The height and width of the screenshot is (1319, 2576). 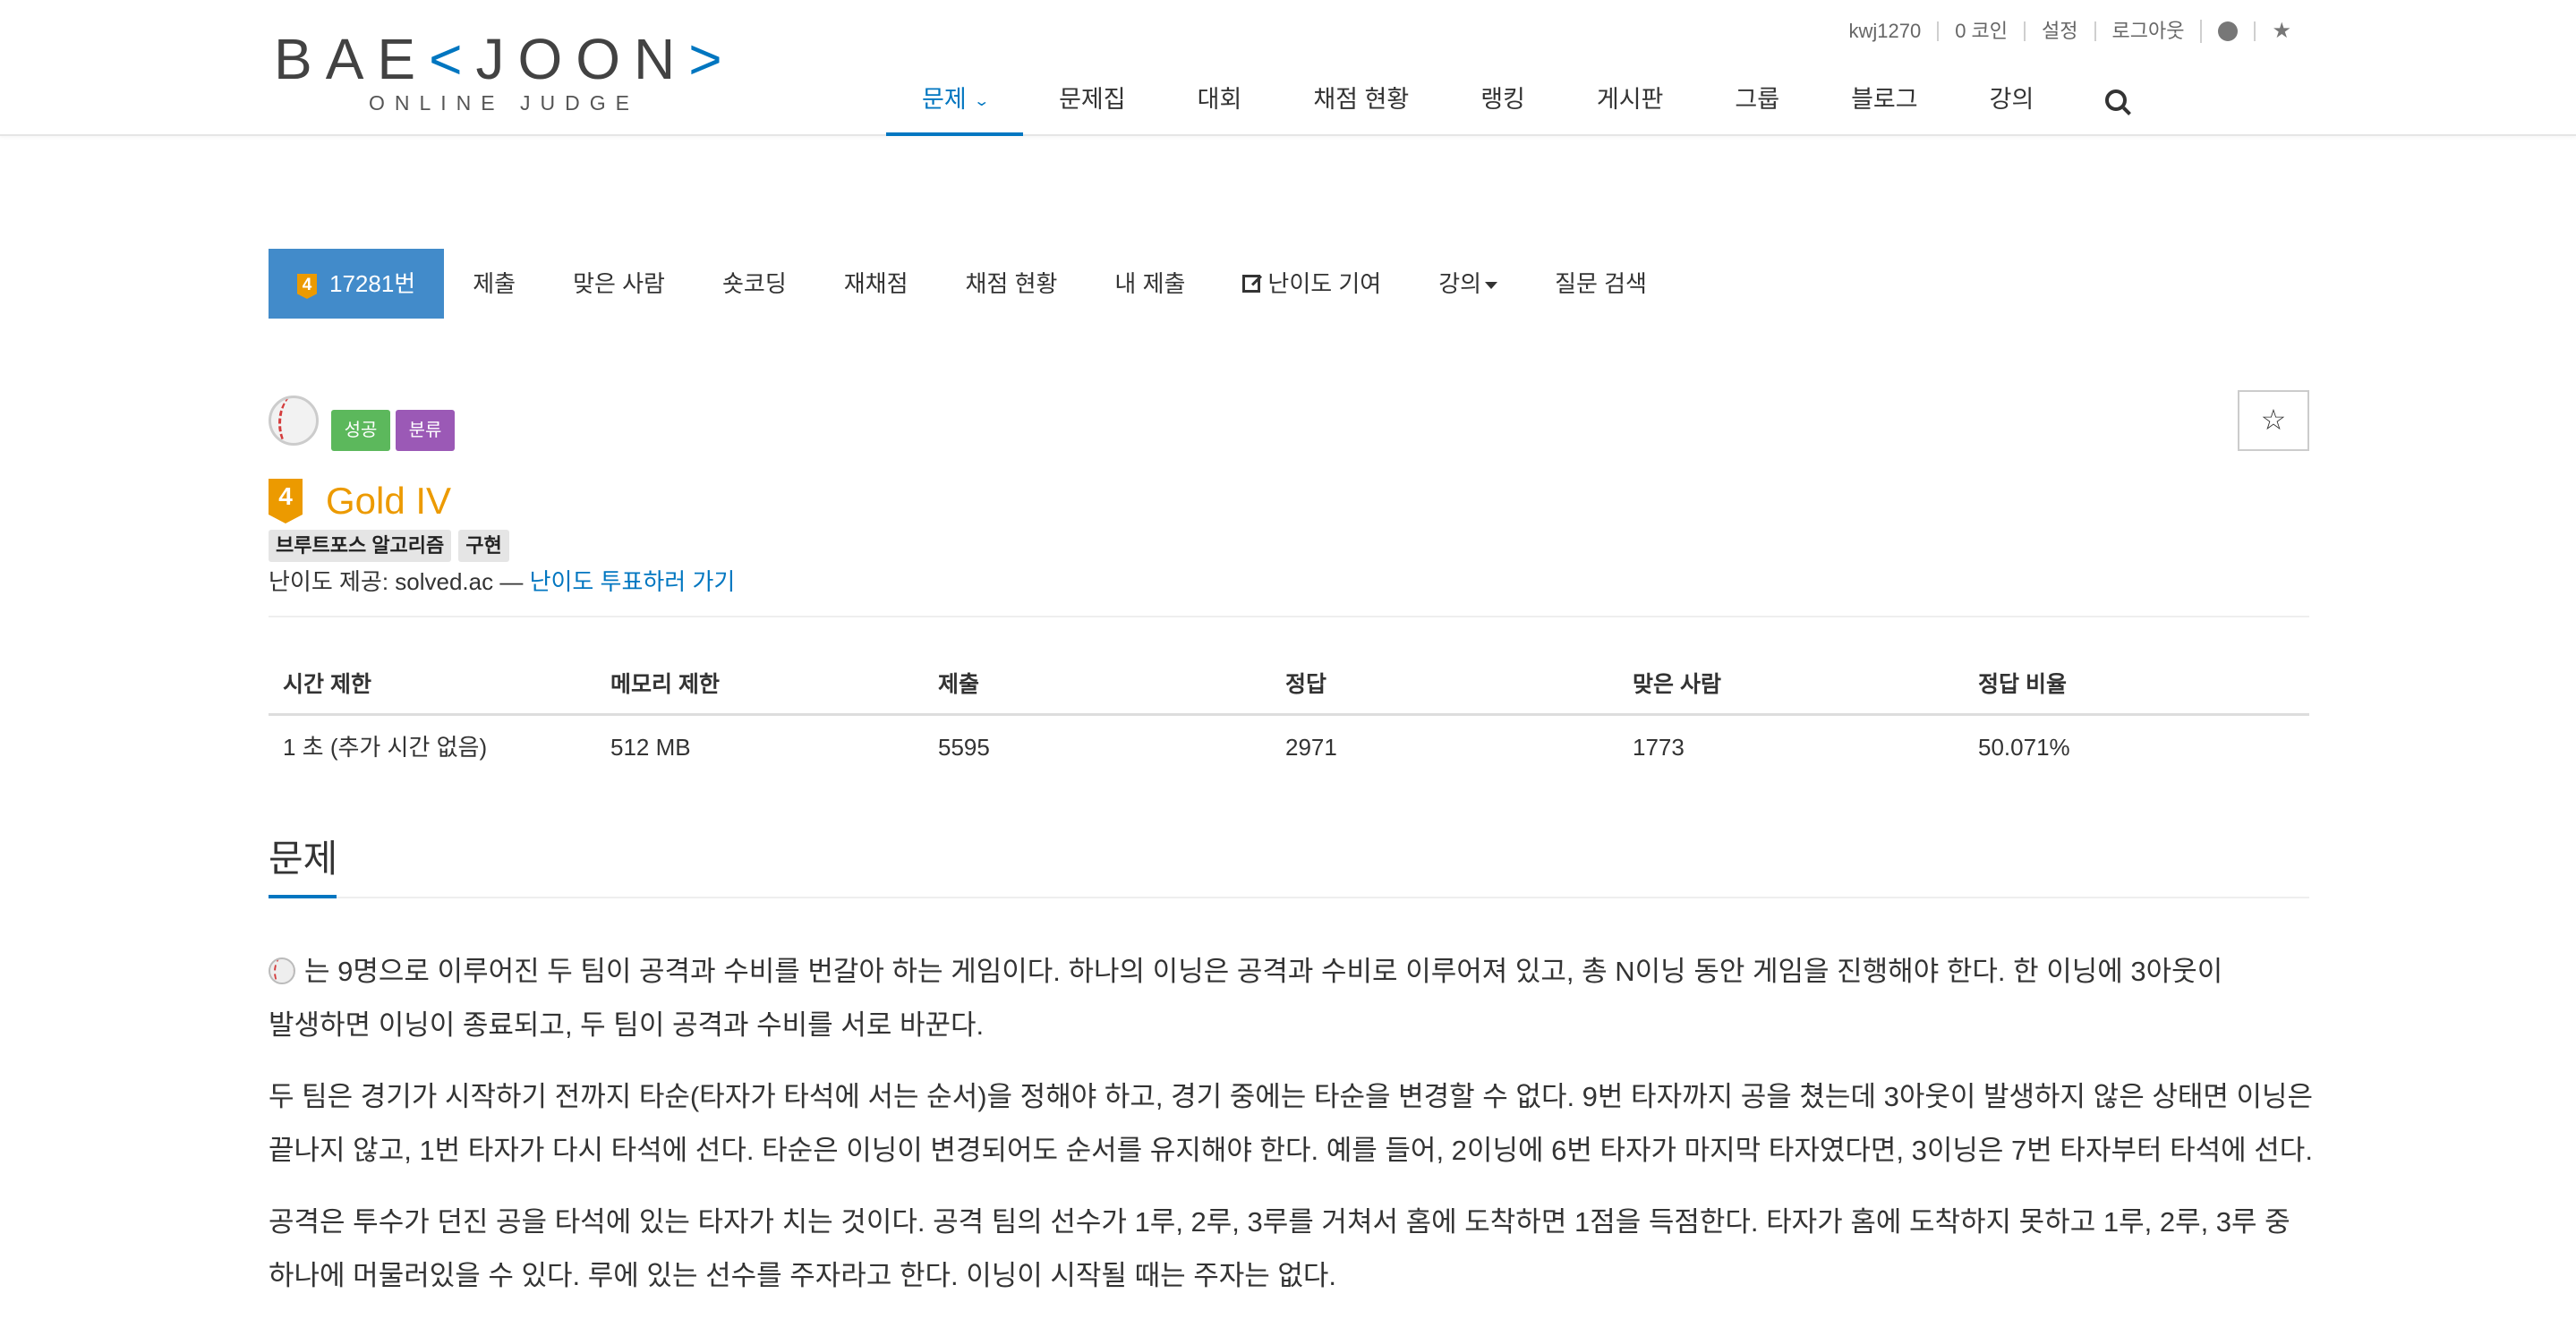 I want to click on settings-link: 설정, so click(x=2059, y=31).